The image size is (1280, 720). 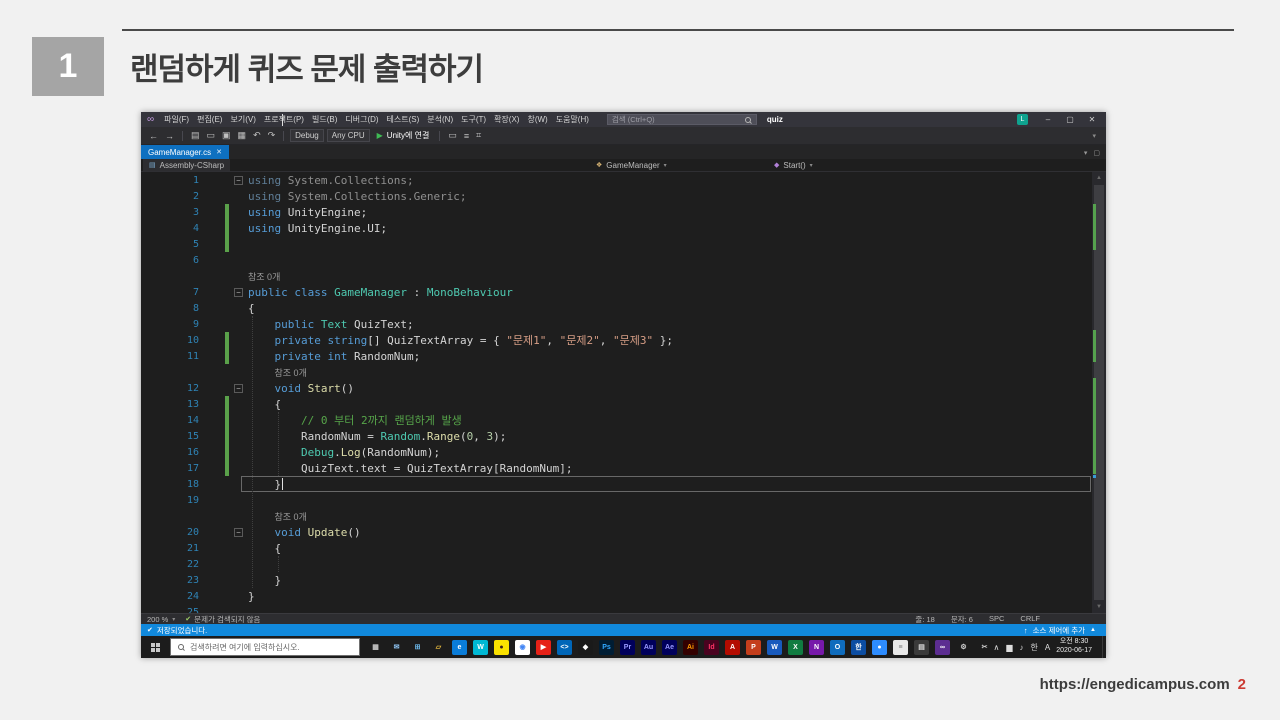 What do you see at coordinates (572, 119) in the screenshot?
I see `menu-item-11: 도움말(H)` at bounding box center [572, 119].